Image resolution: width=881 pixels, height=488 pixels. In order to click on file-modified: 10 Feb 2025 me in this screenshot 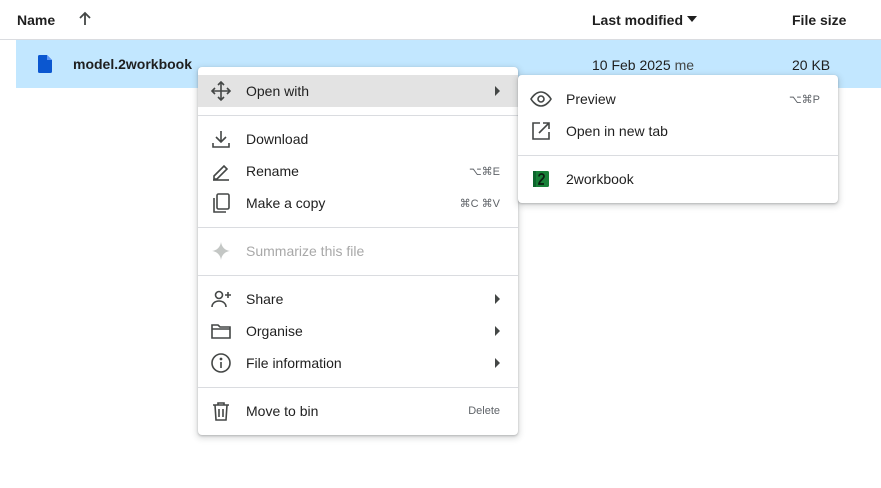, I will do `click(643, 65)`.